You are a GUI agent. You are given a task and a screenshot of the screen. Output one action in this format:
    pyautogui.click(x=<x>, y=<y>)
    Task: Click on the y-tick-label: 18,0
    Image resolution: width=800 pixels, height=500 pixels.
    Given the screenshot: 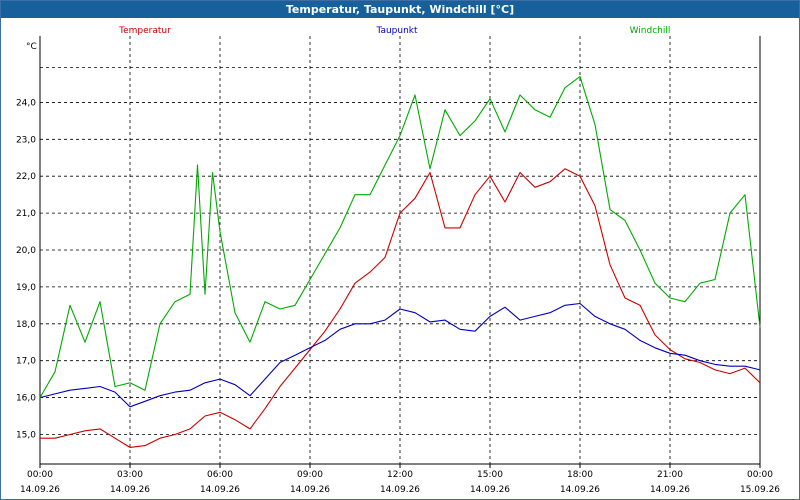 What is the action you would take?
    pyautogui.click(x=26, y=325)
    